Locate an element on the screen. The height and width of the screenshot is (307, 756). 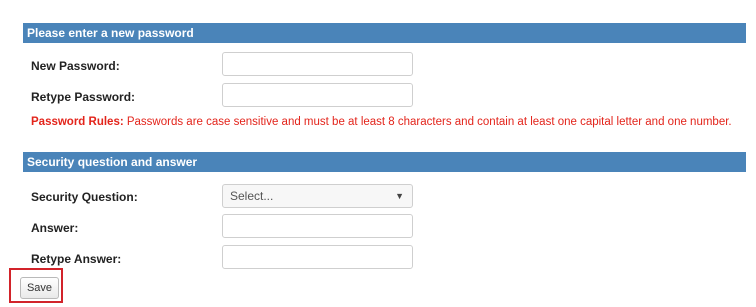
new-password-input is located at coordinates (317, 64).